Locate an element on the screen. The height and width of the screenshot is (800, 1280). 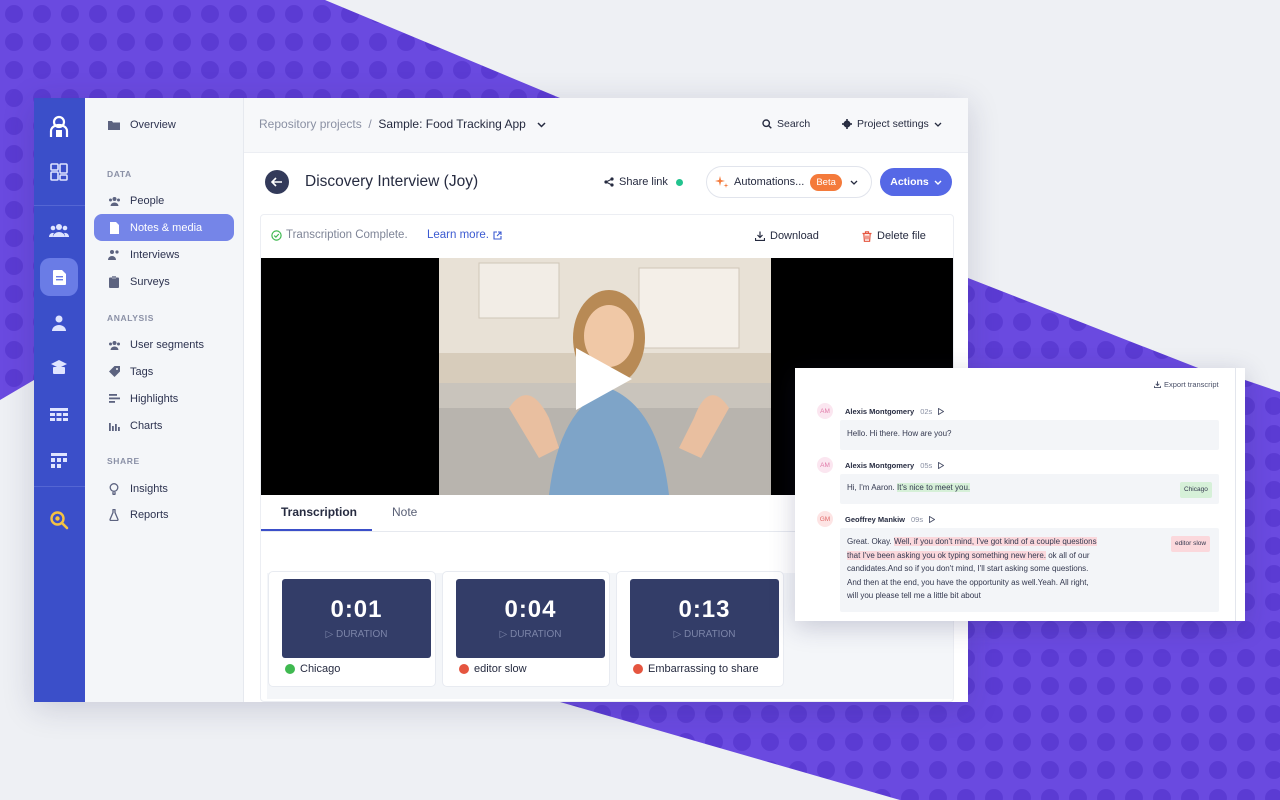
sidebar-item-insights: Insights is located at coordinates (164, 488).